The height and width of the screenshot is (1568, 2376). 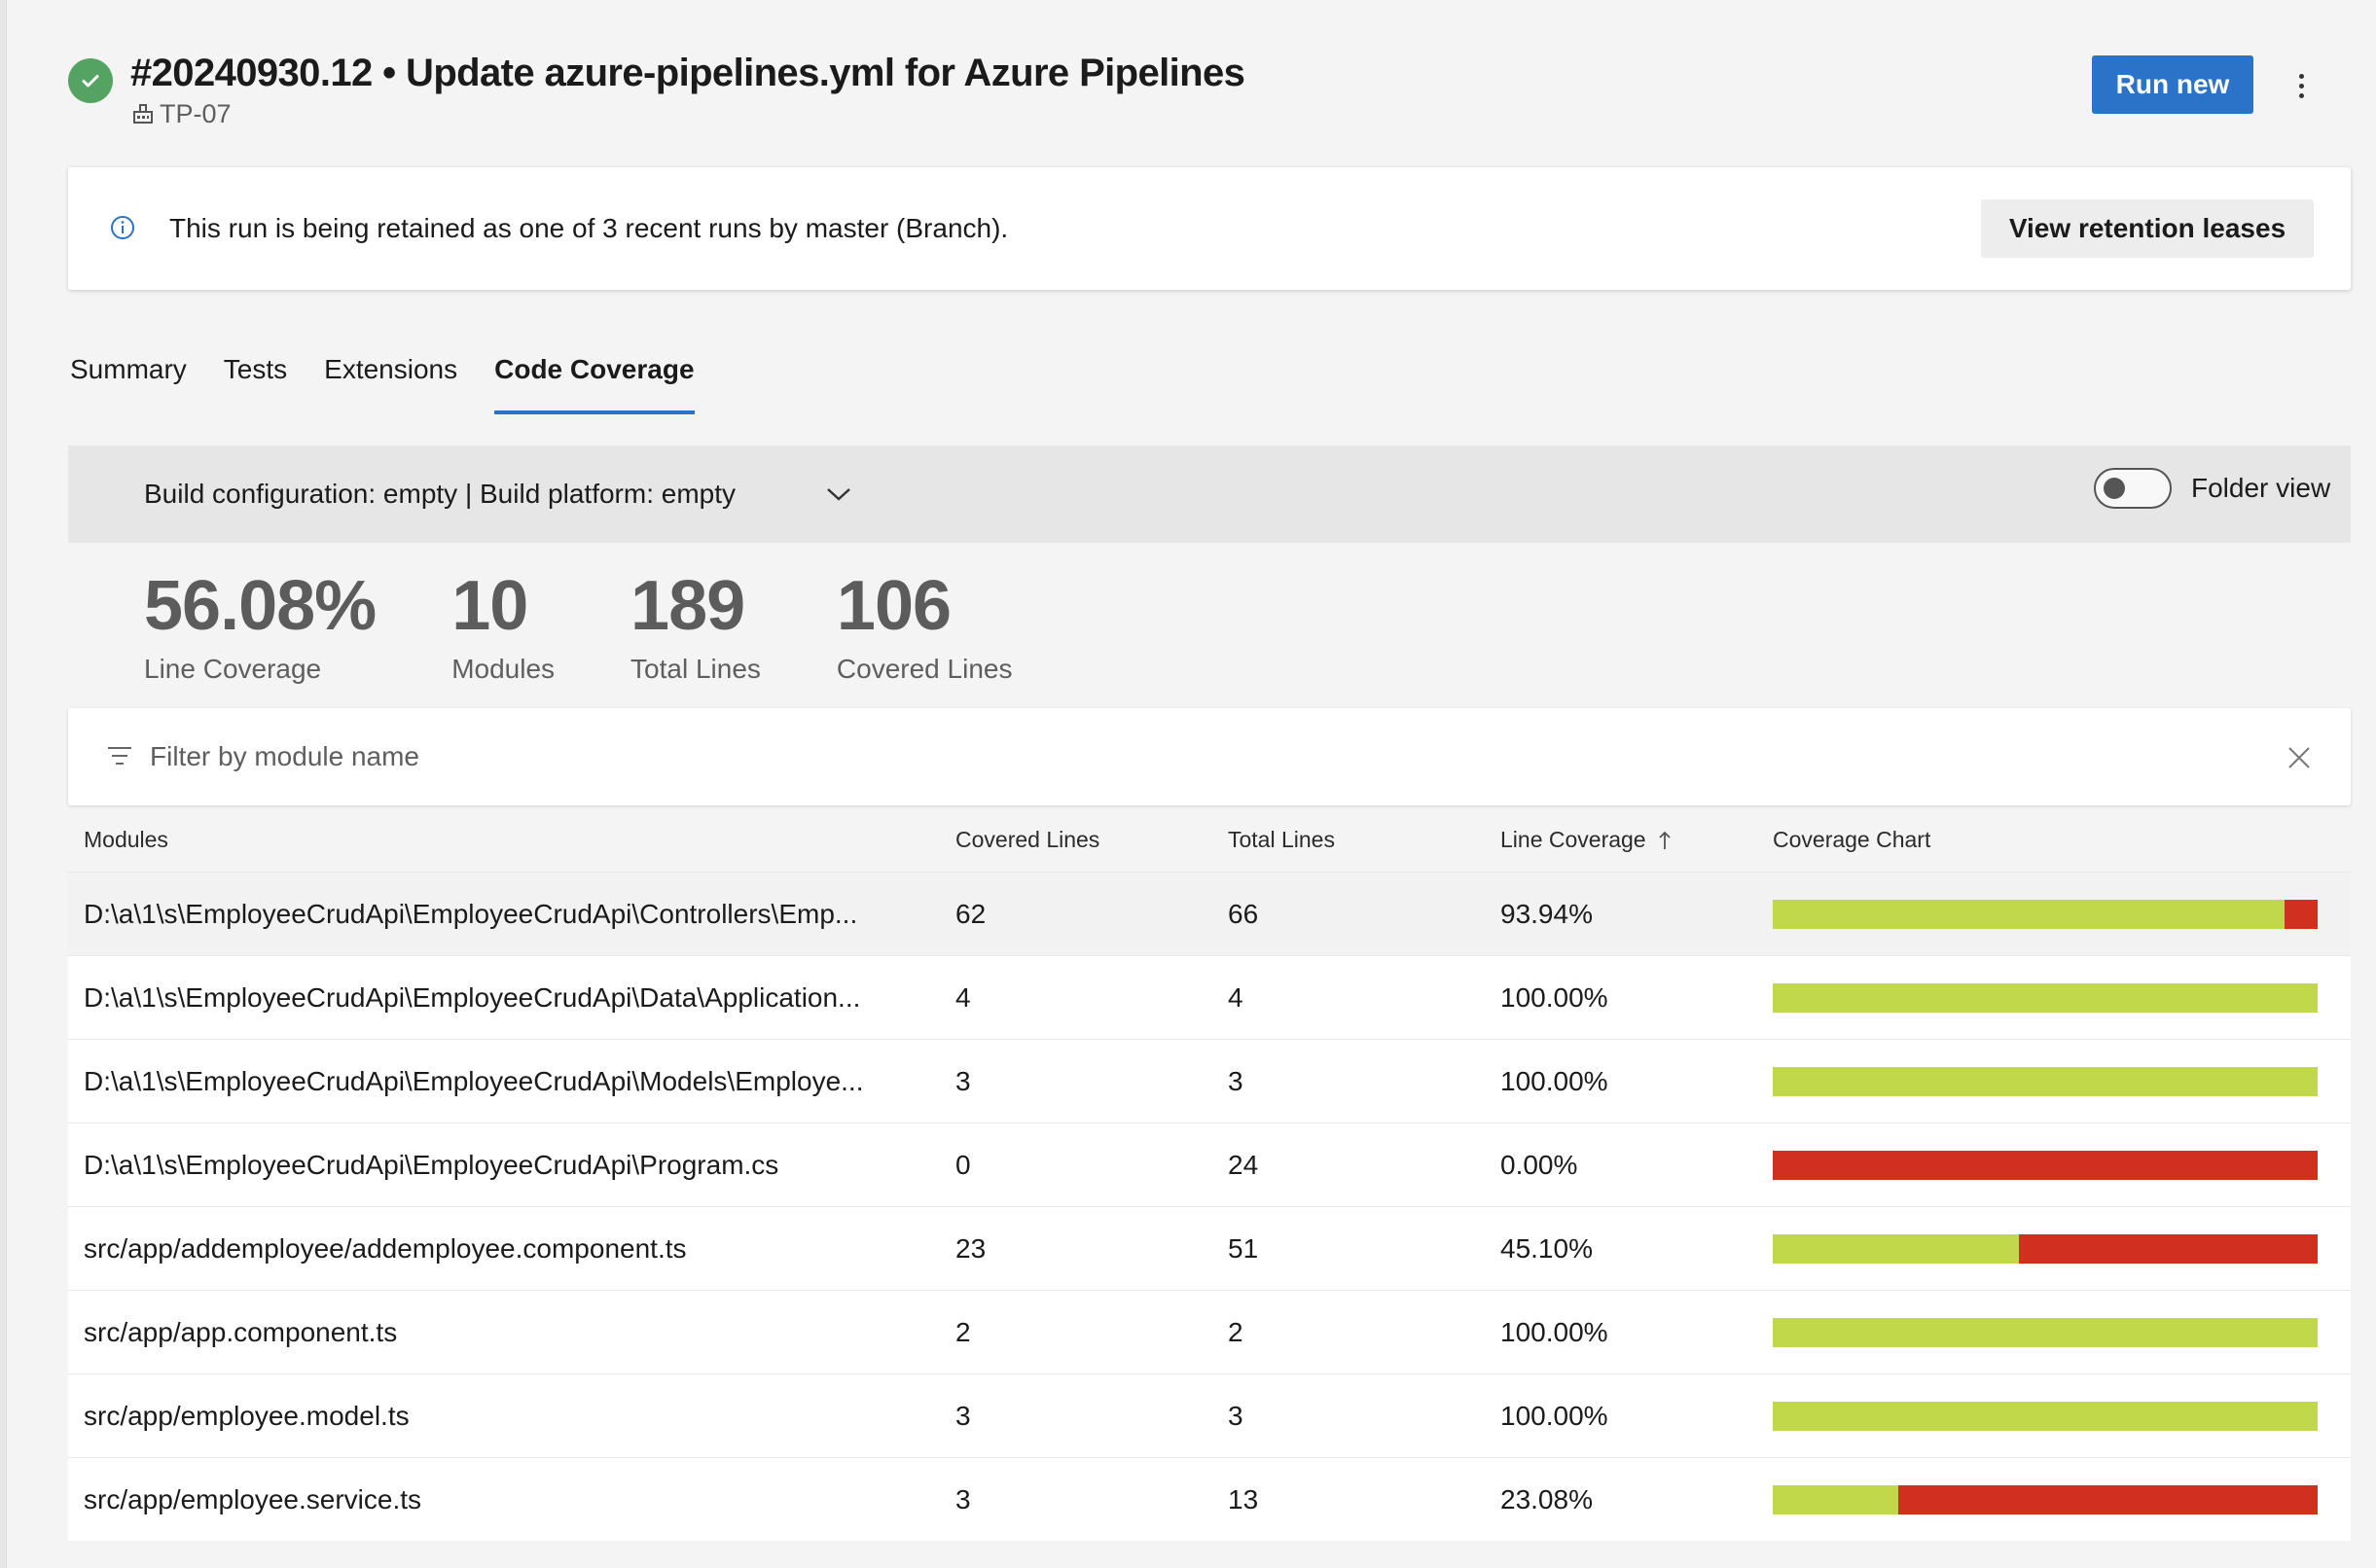 I want to click on stat-value: 56.08%, so click(x=260, y=606).